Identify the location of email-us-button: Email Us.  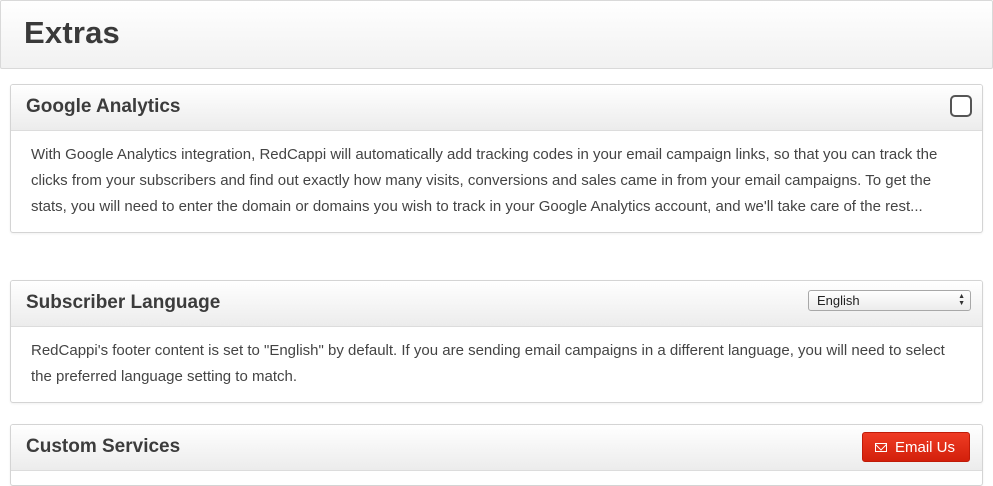
(916, 447).